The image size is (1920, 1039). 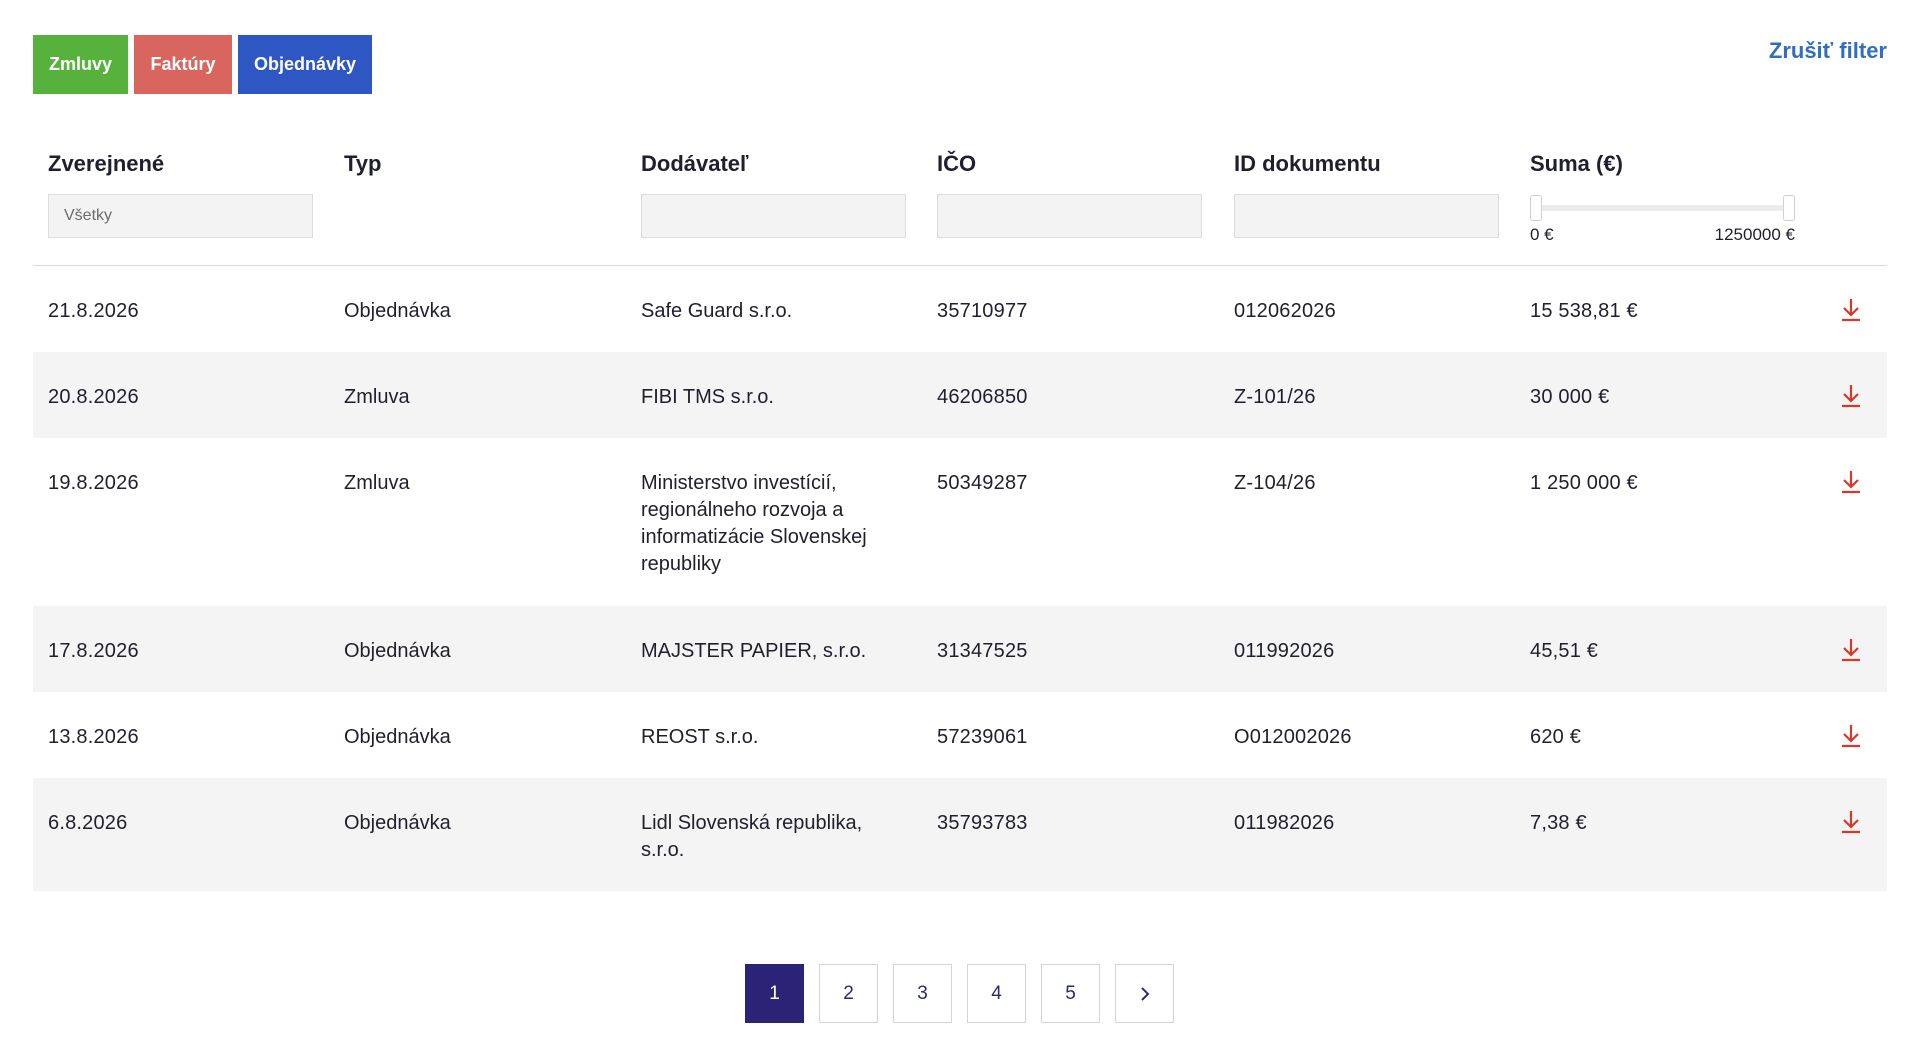 What do you see at coordinates (1564, 651) in the screenshot?
I see `cell-amount: 45,51 €` at bounding box center [1564, 651].